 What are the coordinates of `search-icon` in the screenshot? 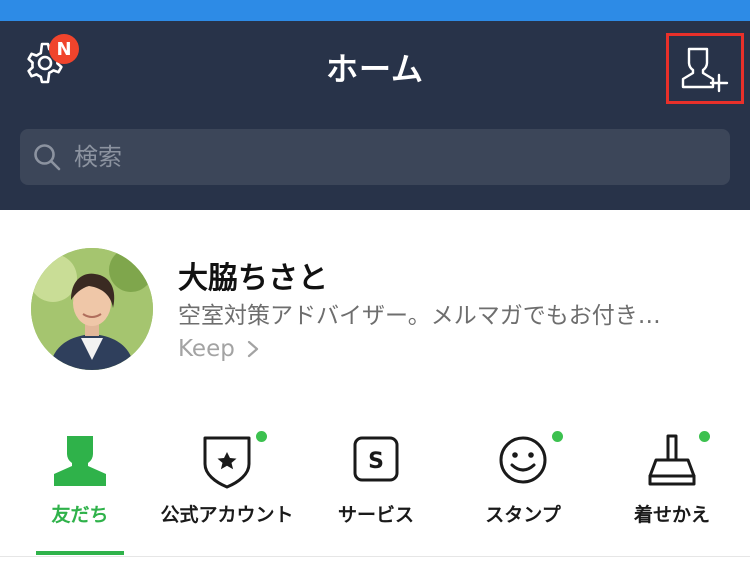 It's located at (47, 157).